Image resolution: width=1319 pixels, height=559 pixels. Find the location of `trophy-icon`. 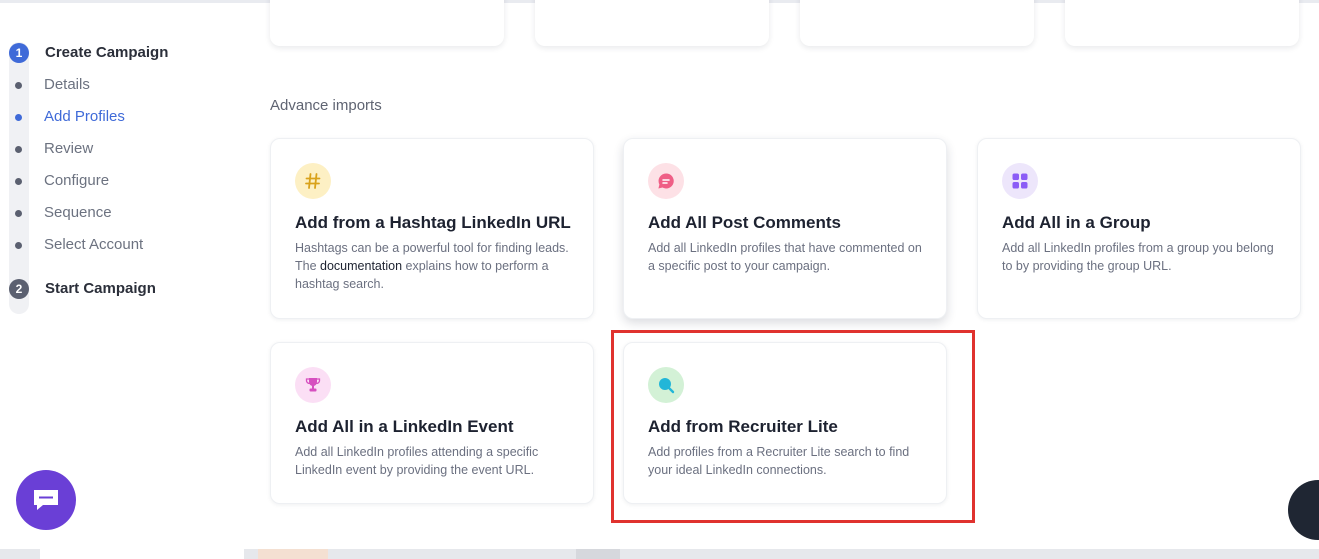

trophy-icon is located at coordinates (313, 385).